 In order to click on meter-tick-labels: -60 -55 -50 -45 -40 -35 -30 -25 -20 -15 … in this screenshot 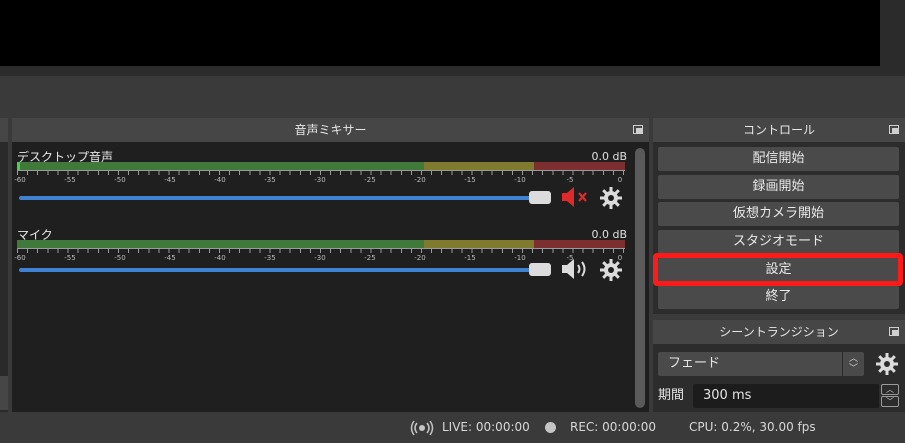, I will do `click(319, 181)`.